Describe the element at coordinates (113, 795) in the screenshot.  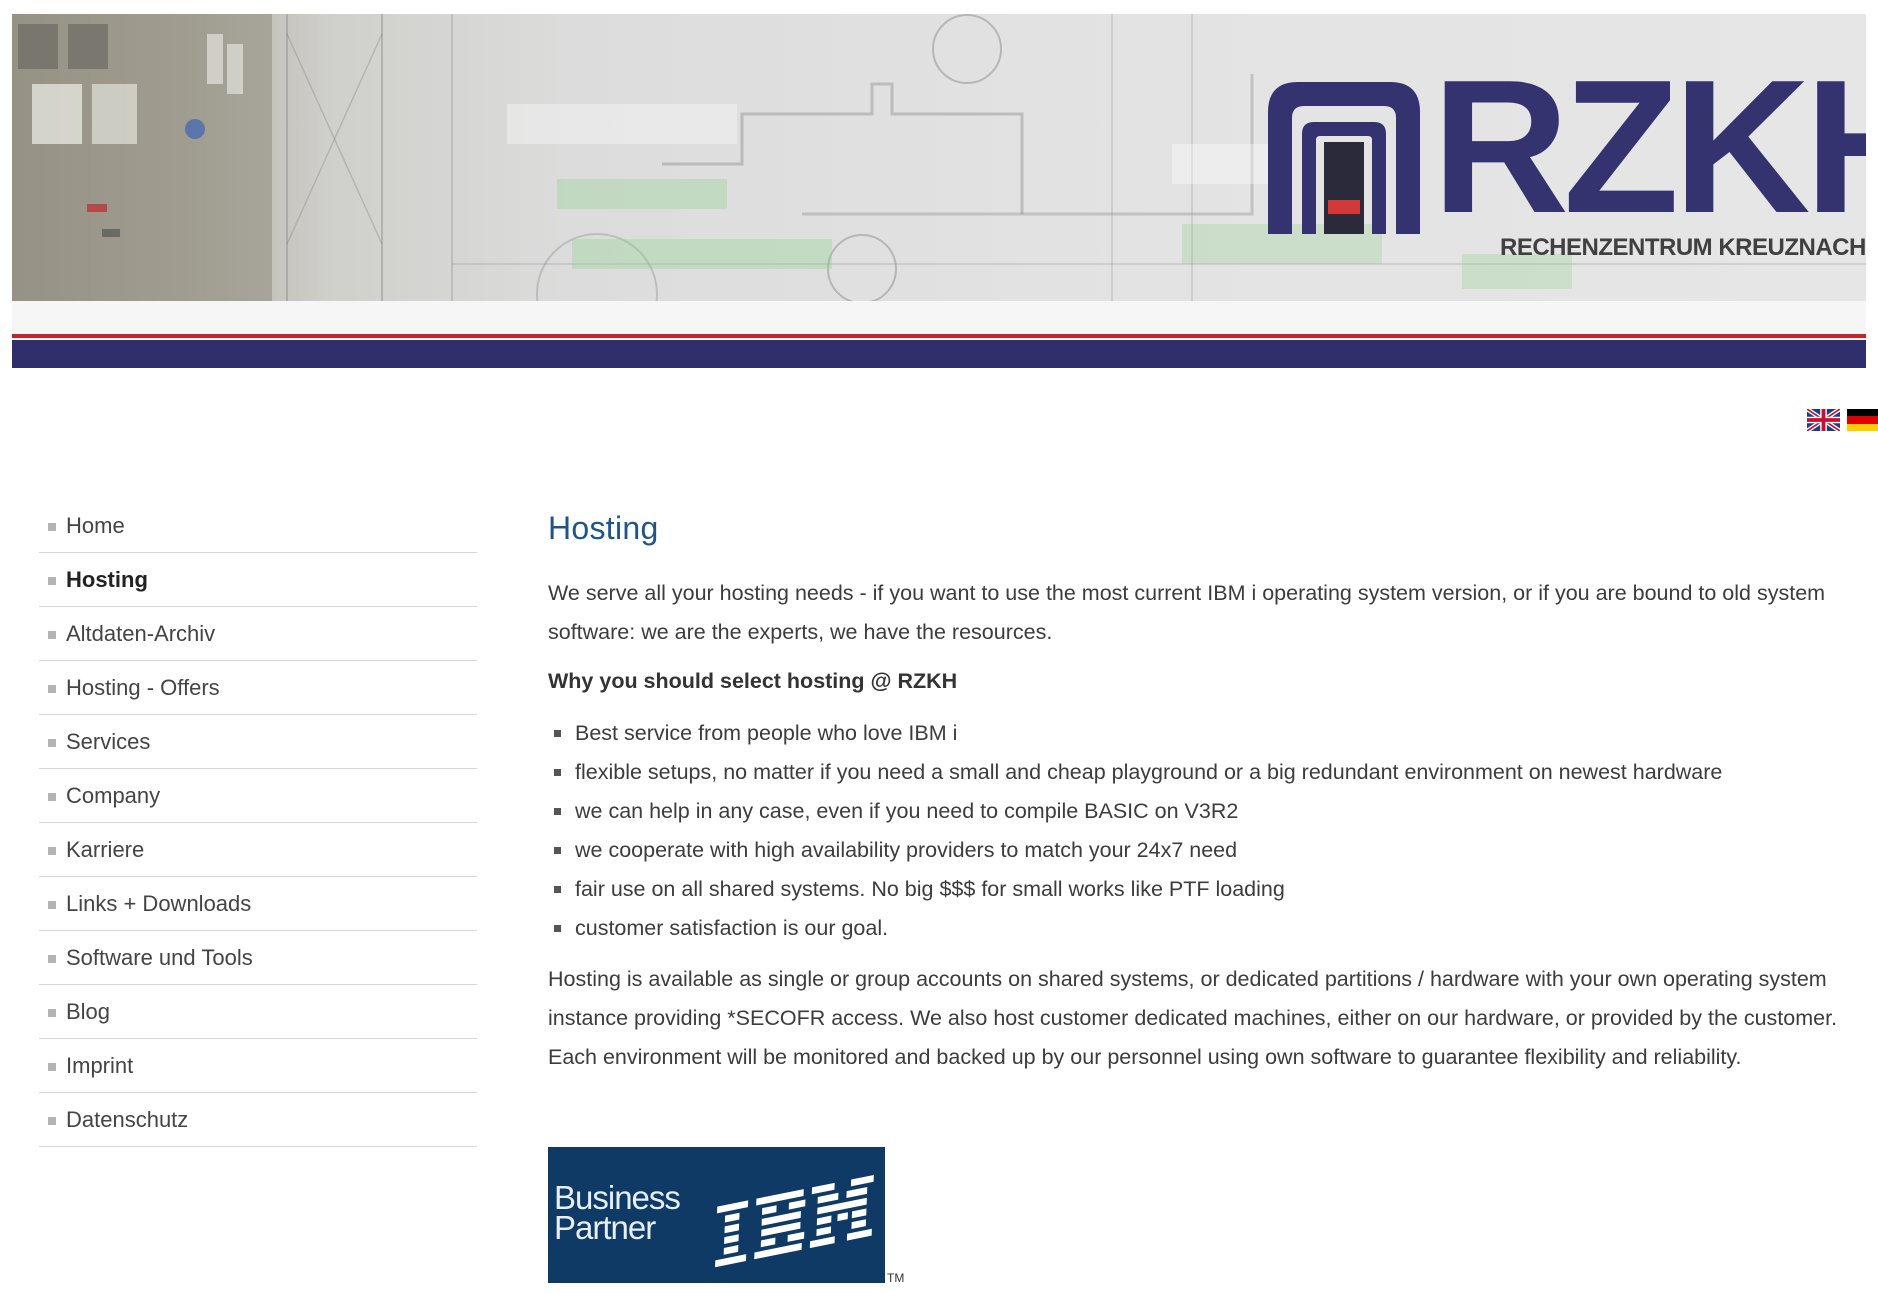
I see `sidebar-item-label: Company` at that location.